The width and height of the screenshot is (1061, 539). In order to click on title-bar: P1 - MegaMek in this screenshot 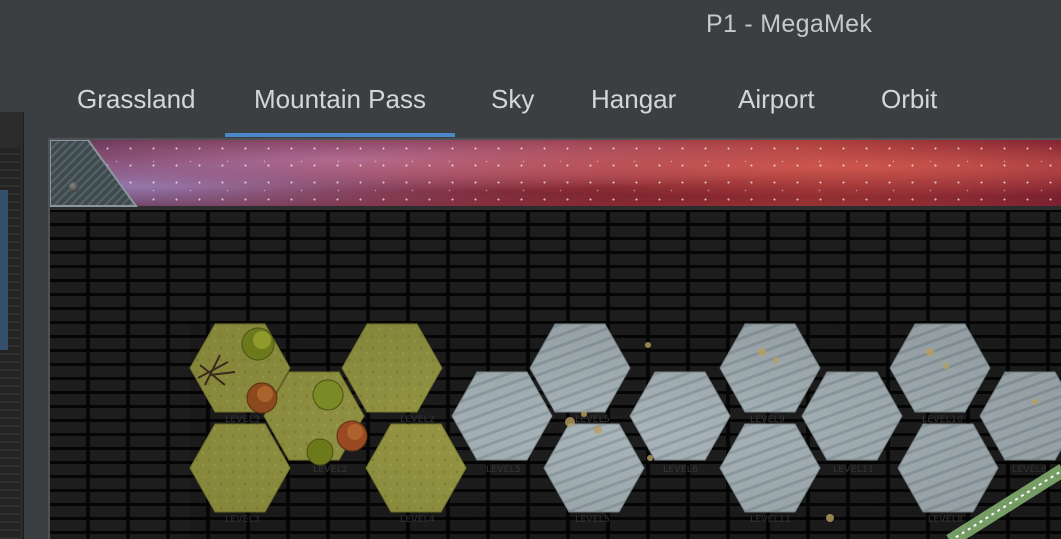, I will do `click(530, 26)`.